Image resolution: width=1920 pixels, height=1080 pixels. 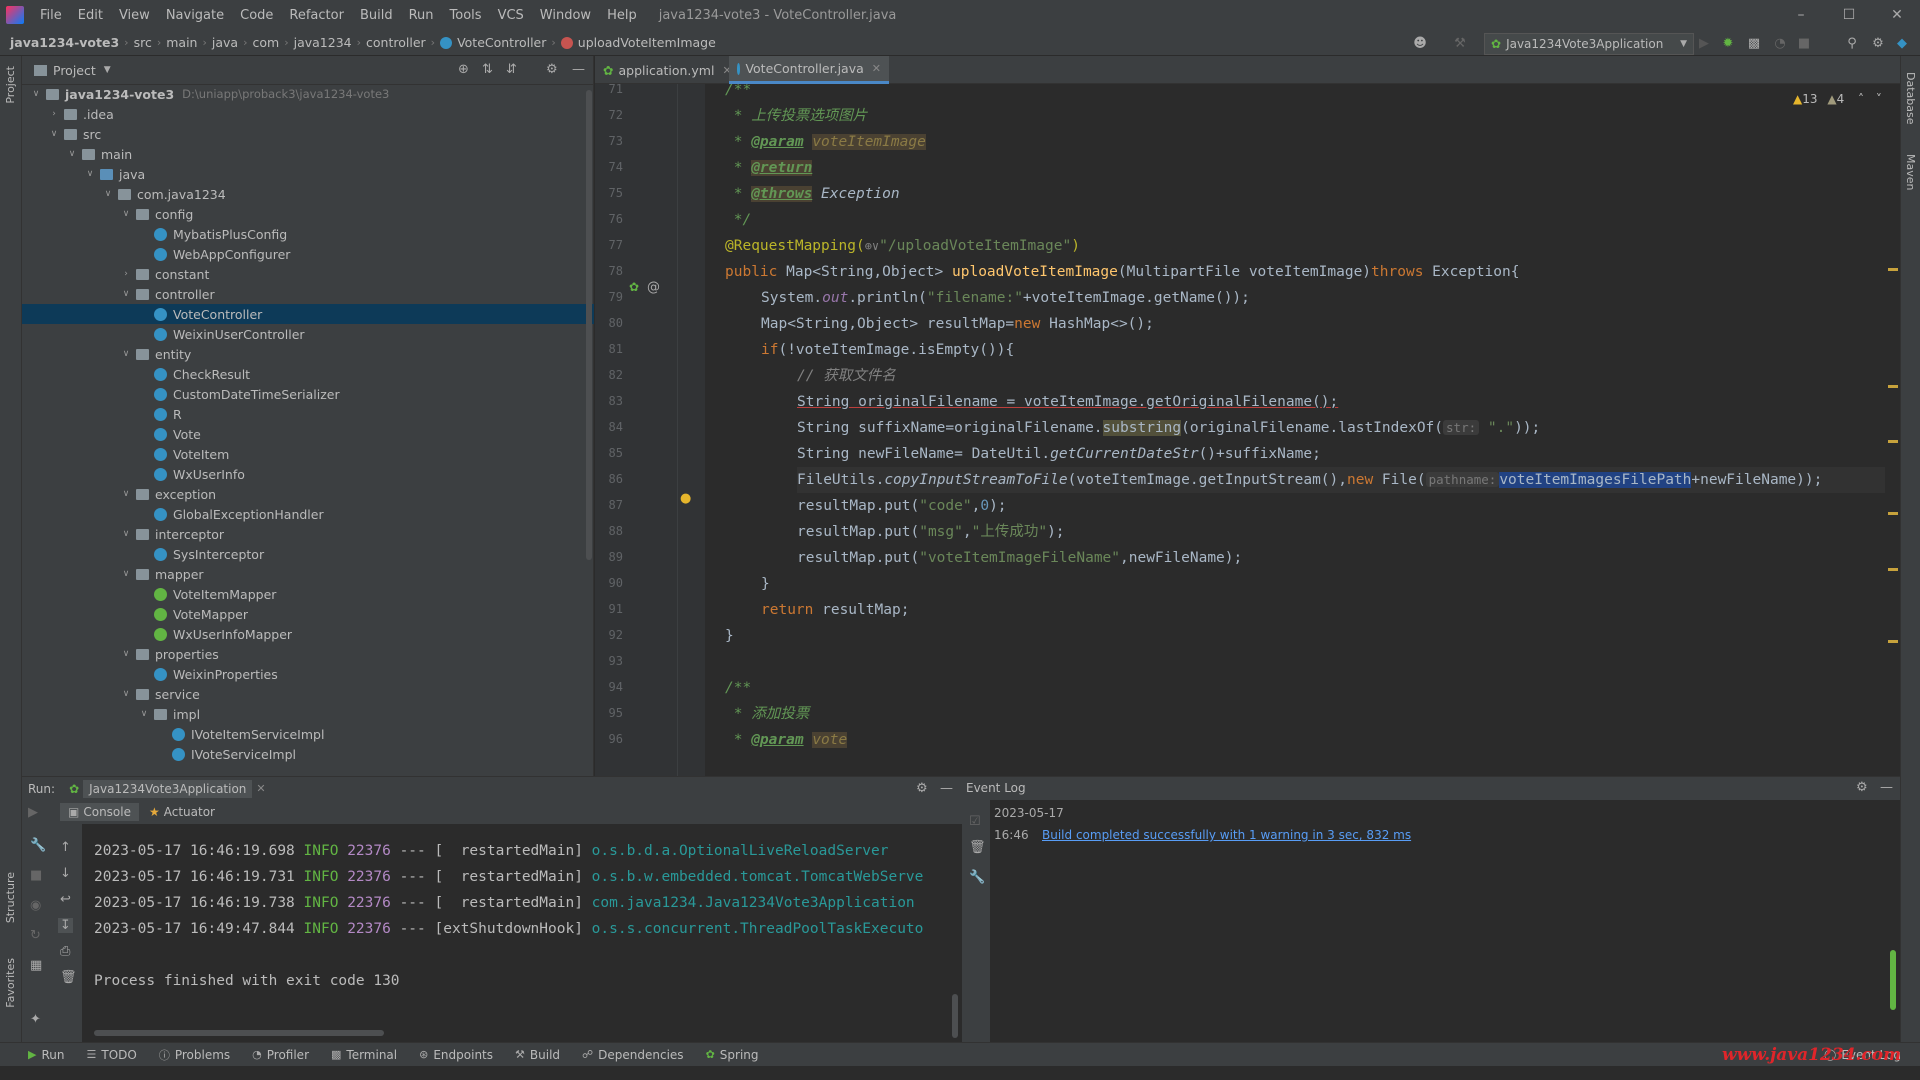 What do you see at coordinates (308, 254) in the screenshot?
I see `tree-item: WebAppConfigurer` at bounding box center [308, 254].